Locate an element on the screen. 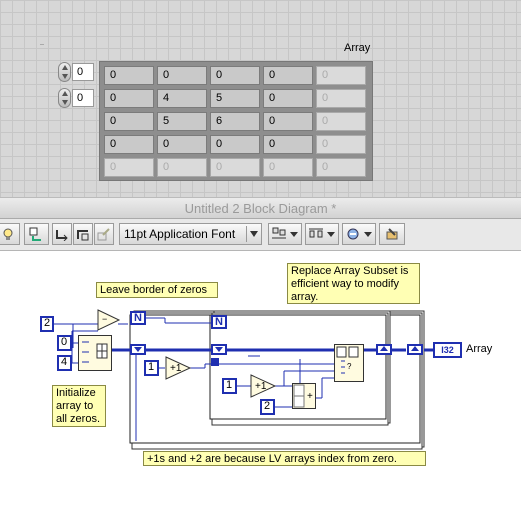 Image resolution: width=521 pixels, height=523 pixels. step-out-icon is located at coordinates (103, 234).